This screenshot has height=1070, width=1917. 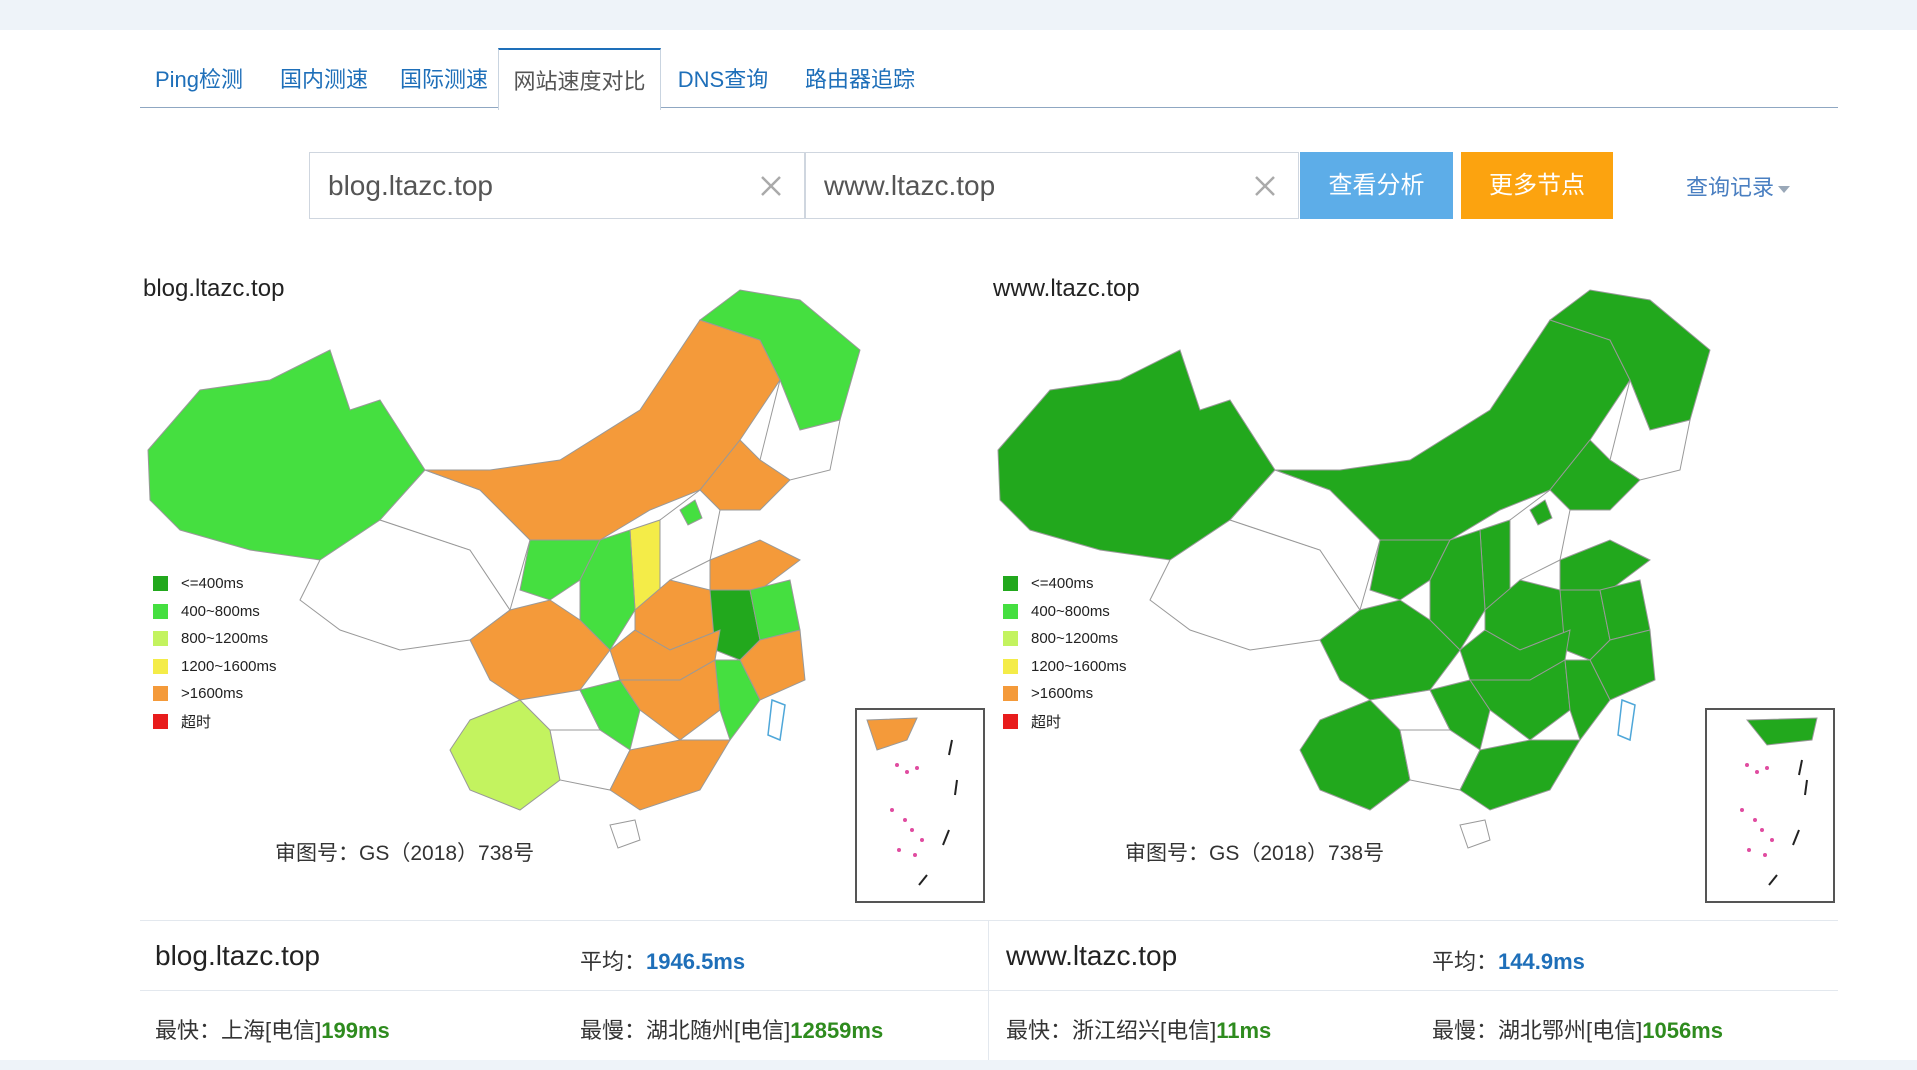 I want to click on tab-traceroute: 路由器追踪, so click(x=860, y=78).